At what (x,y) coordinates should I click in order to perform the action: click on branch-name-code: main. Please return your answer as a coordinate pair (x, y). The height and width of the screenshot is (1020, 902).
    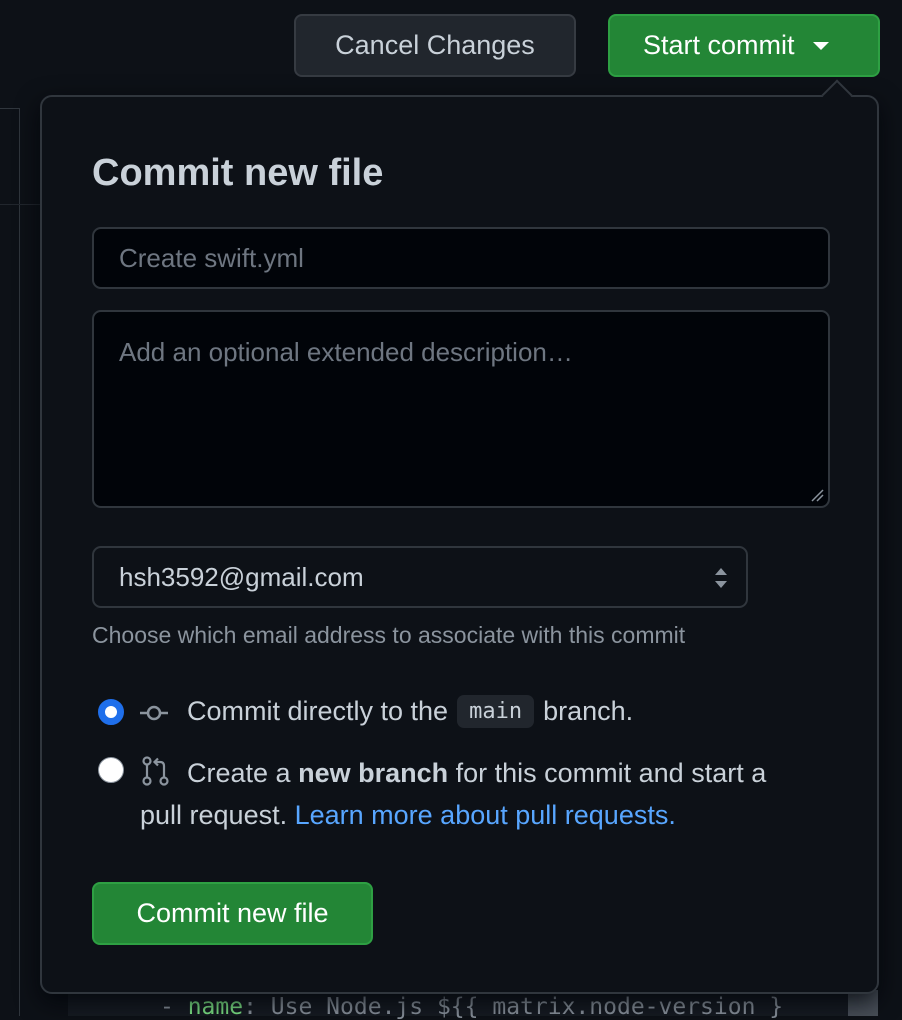
    Looking at the image, I should click on (496, 711).